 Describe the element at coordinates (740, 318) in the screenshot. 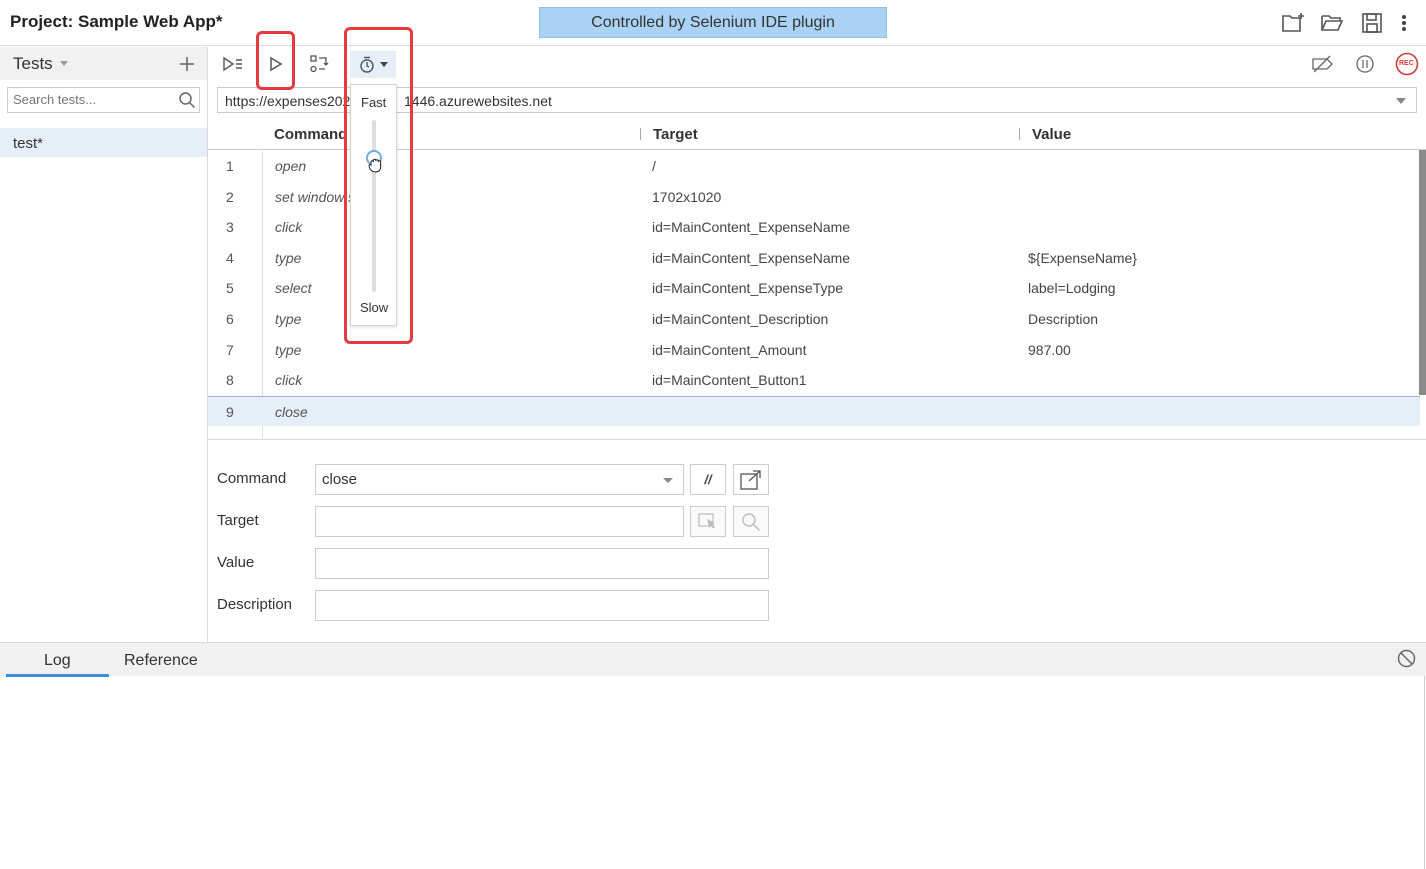

I see `target-cell: id=MainContent_Description` at that location.